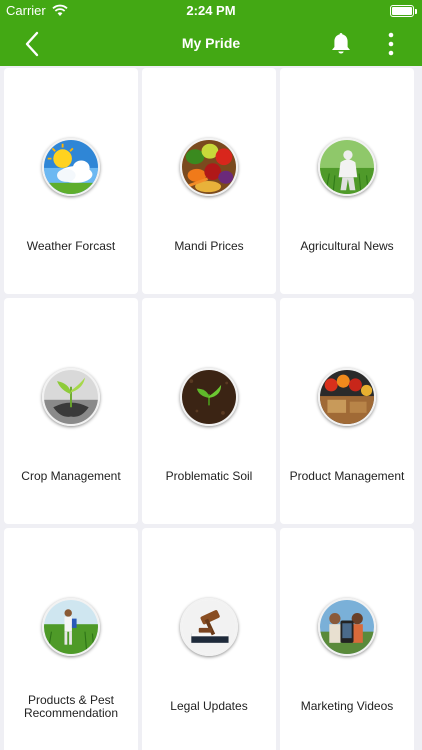  I want to click on tile-legal-updates: Legal Updates, so click(209, 639).